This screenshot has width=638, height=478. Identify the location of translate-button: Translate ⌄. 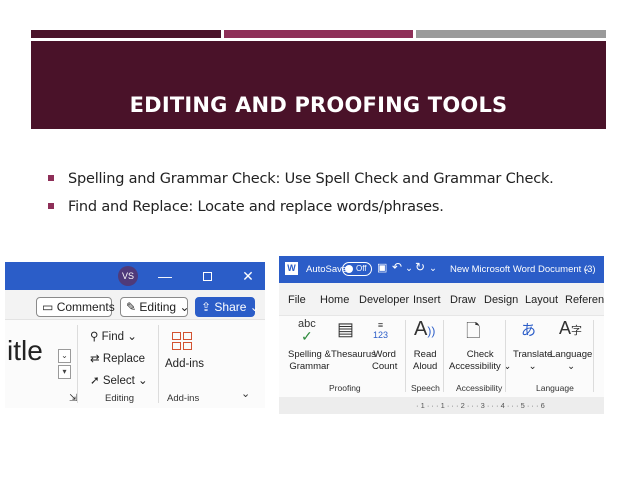
(532, 361).